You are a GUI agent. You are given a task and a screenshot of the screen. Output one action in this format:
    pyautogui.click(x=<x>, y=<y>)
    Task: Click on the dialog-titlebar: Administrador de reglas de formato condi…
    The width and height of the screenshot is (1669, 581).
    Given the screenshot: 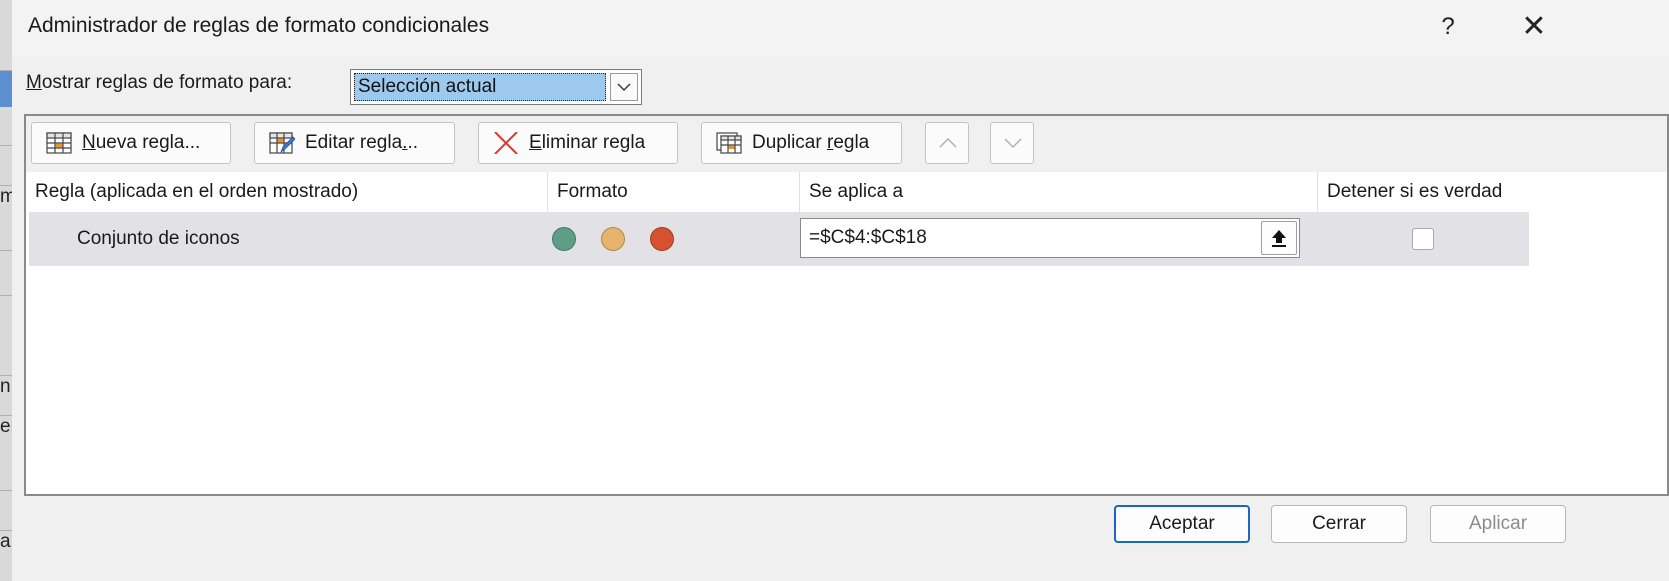 What is the action you would take?
    pyautogui.click(x=840, y=28)
    